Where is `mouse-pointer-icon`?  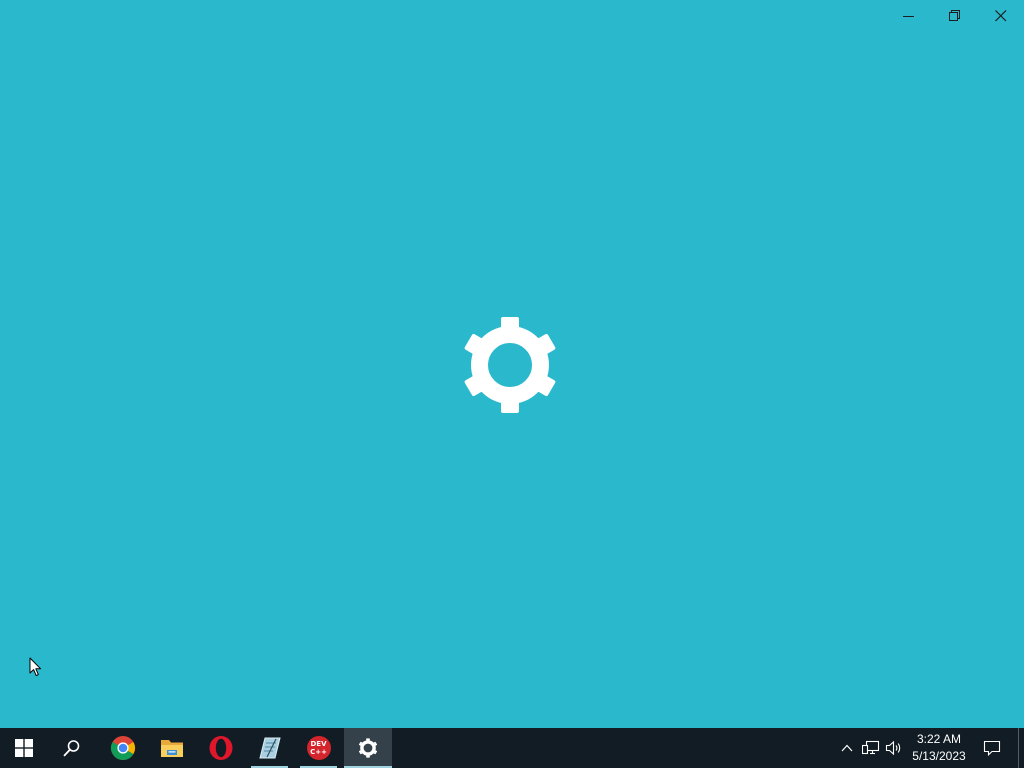 mouse-pointer-icon is located at coordinates (35, 667).